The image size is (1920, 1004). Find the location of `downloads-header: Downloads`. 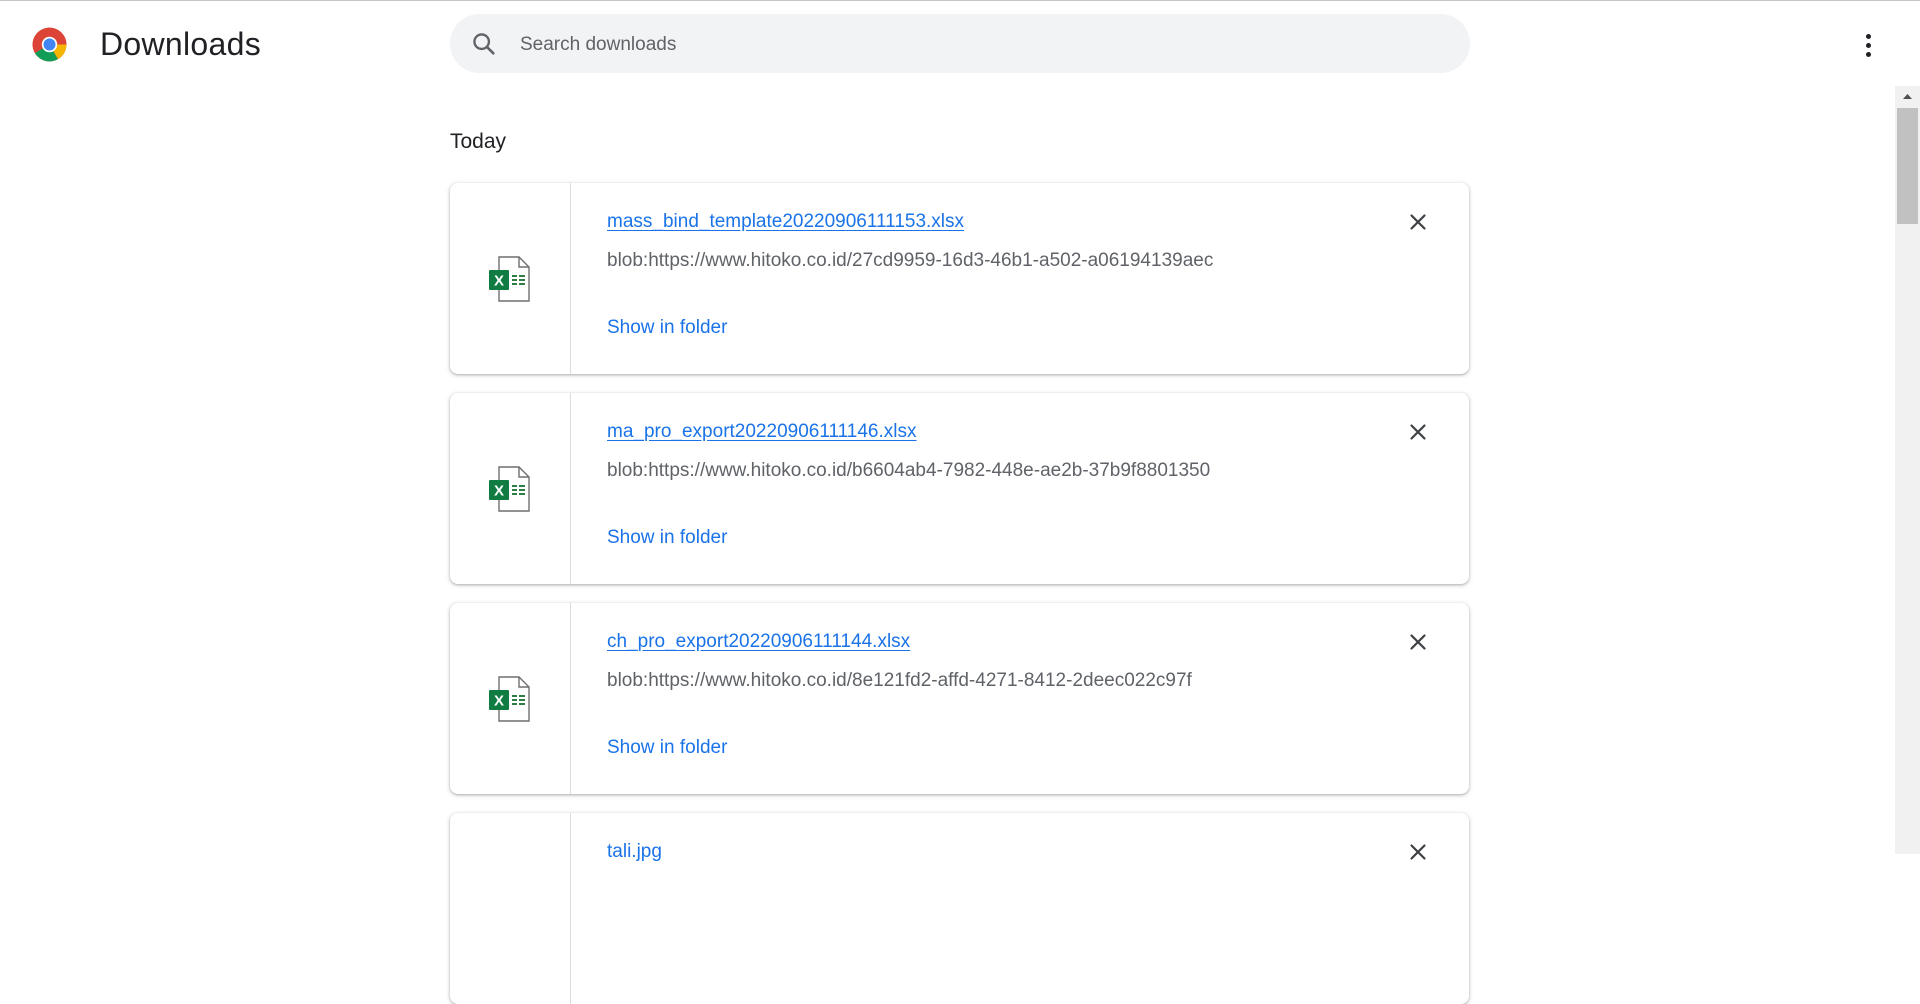

downloads-header: Downloads is located at coordinates (960, 43).